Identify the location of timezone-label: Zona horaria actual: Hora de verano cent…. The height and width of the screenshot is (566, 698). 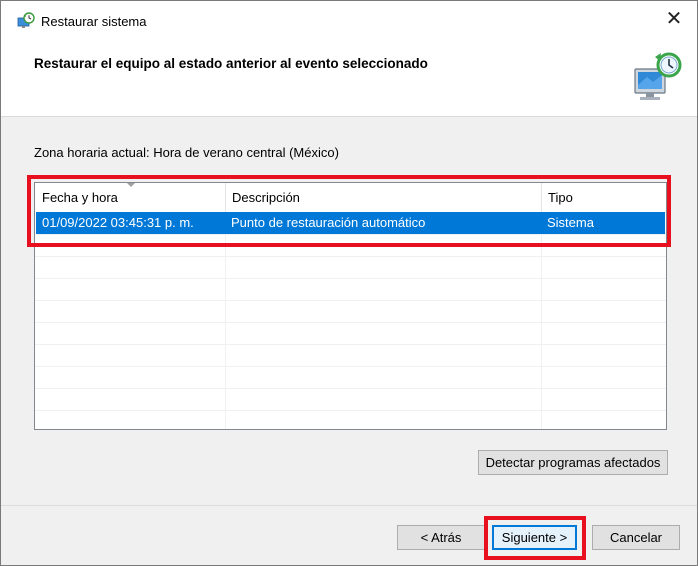
(186, 152).